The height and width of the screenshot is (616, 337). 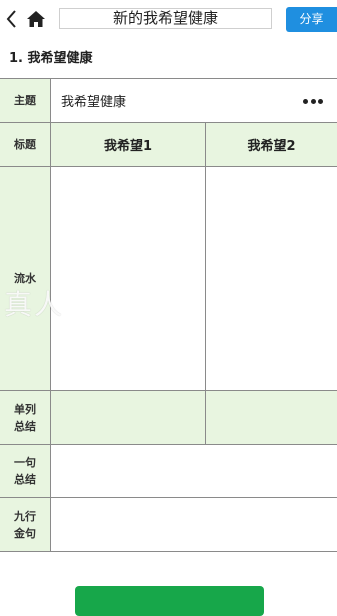 I want to click on table-row-column-summary: 单列 总结, so click(x=168, y=417).